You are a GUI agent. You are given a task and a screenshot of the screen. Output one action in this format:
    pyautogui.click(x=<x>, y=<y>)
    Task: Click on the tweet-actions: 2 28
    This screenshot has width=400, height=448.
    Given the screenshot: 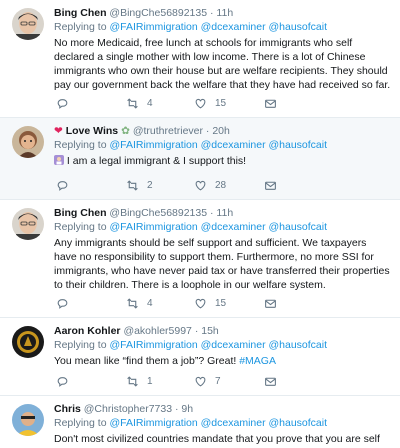 What is the action you would take?
    pyautogui.click(x=184, y=186)
    